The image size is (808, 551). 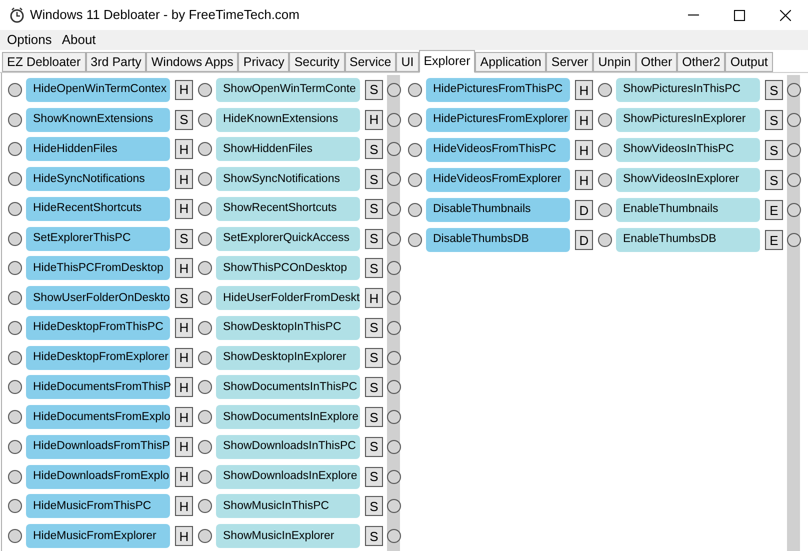 I want to click on action-button: HideOpenWinTermContex, so click(x=98, y=90).